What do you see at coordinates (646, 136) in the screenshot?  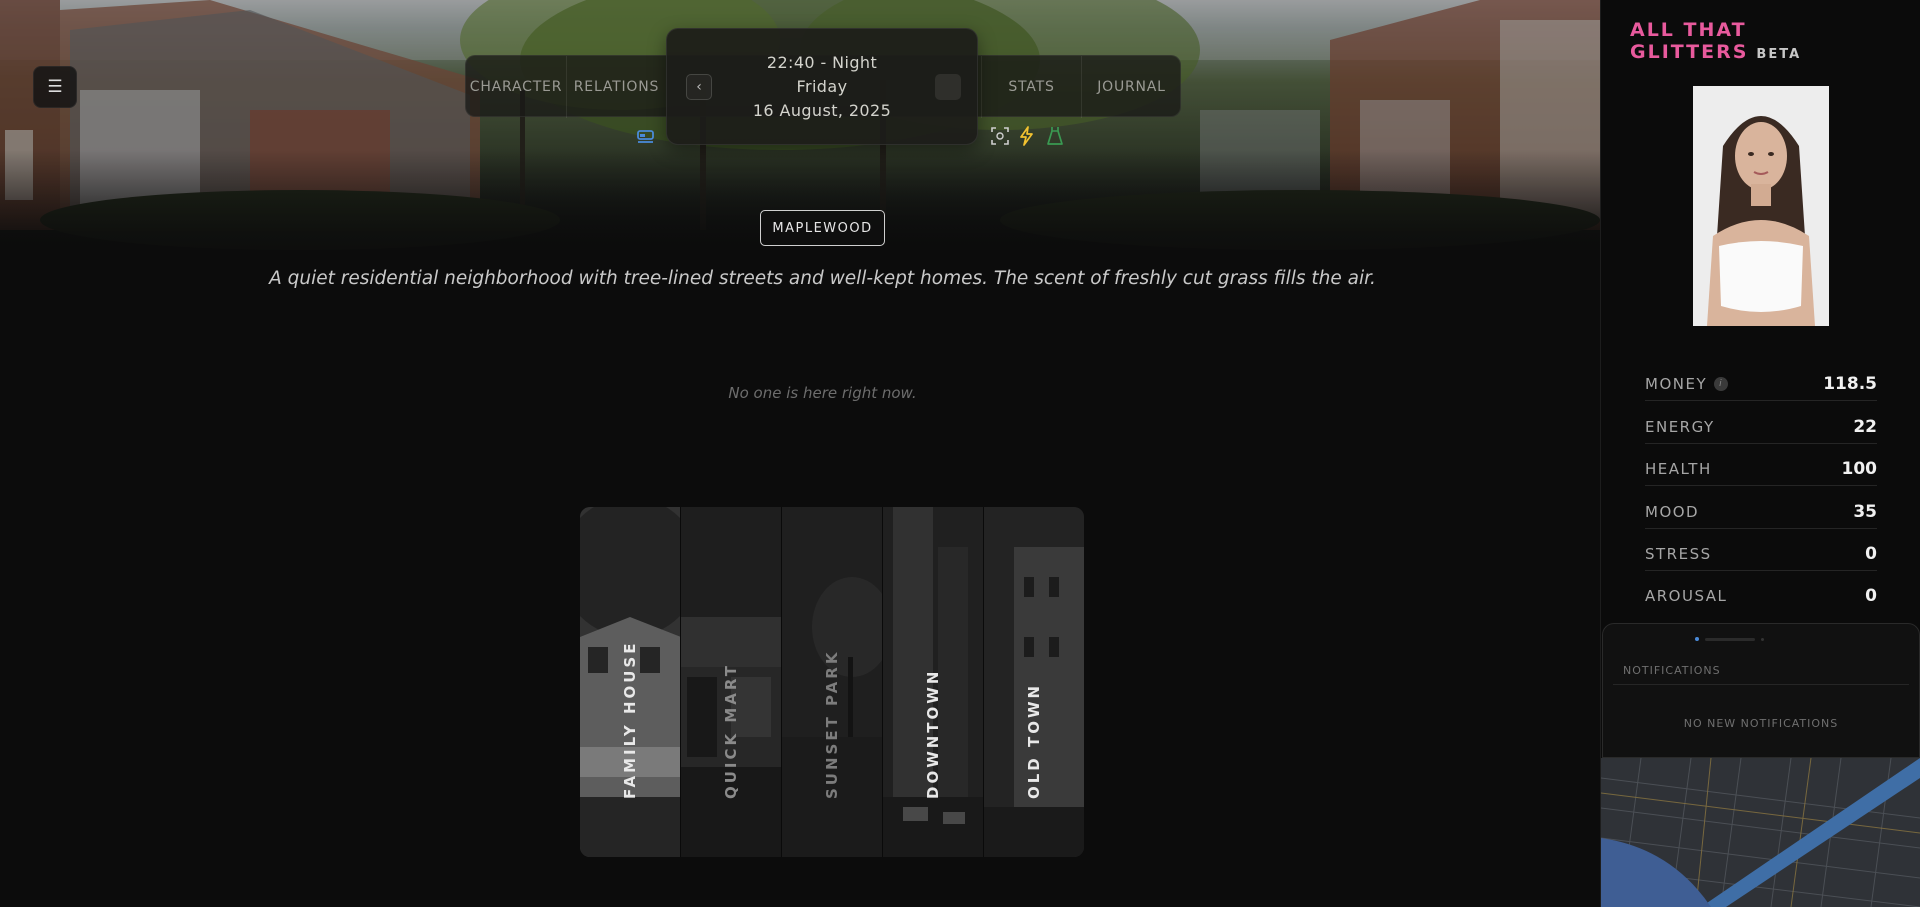 I see `bed-icon` at bounding box center [646, 136].